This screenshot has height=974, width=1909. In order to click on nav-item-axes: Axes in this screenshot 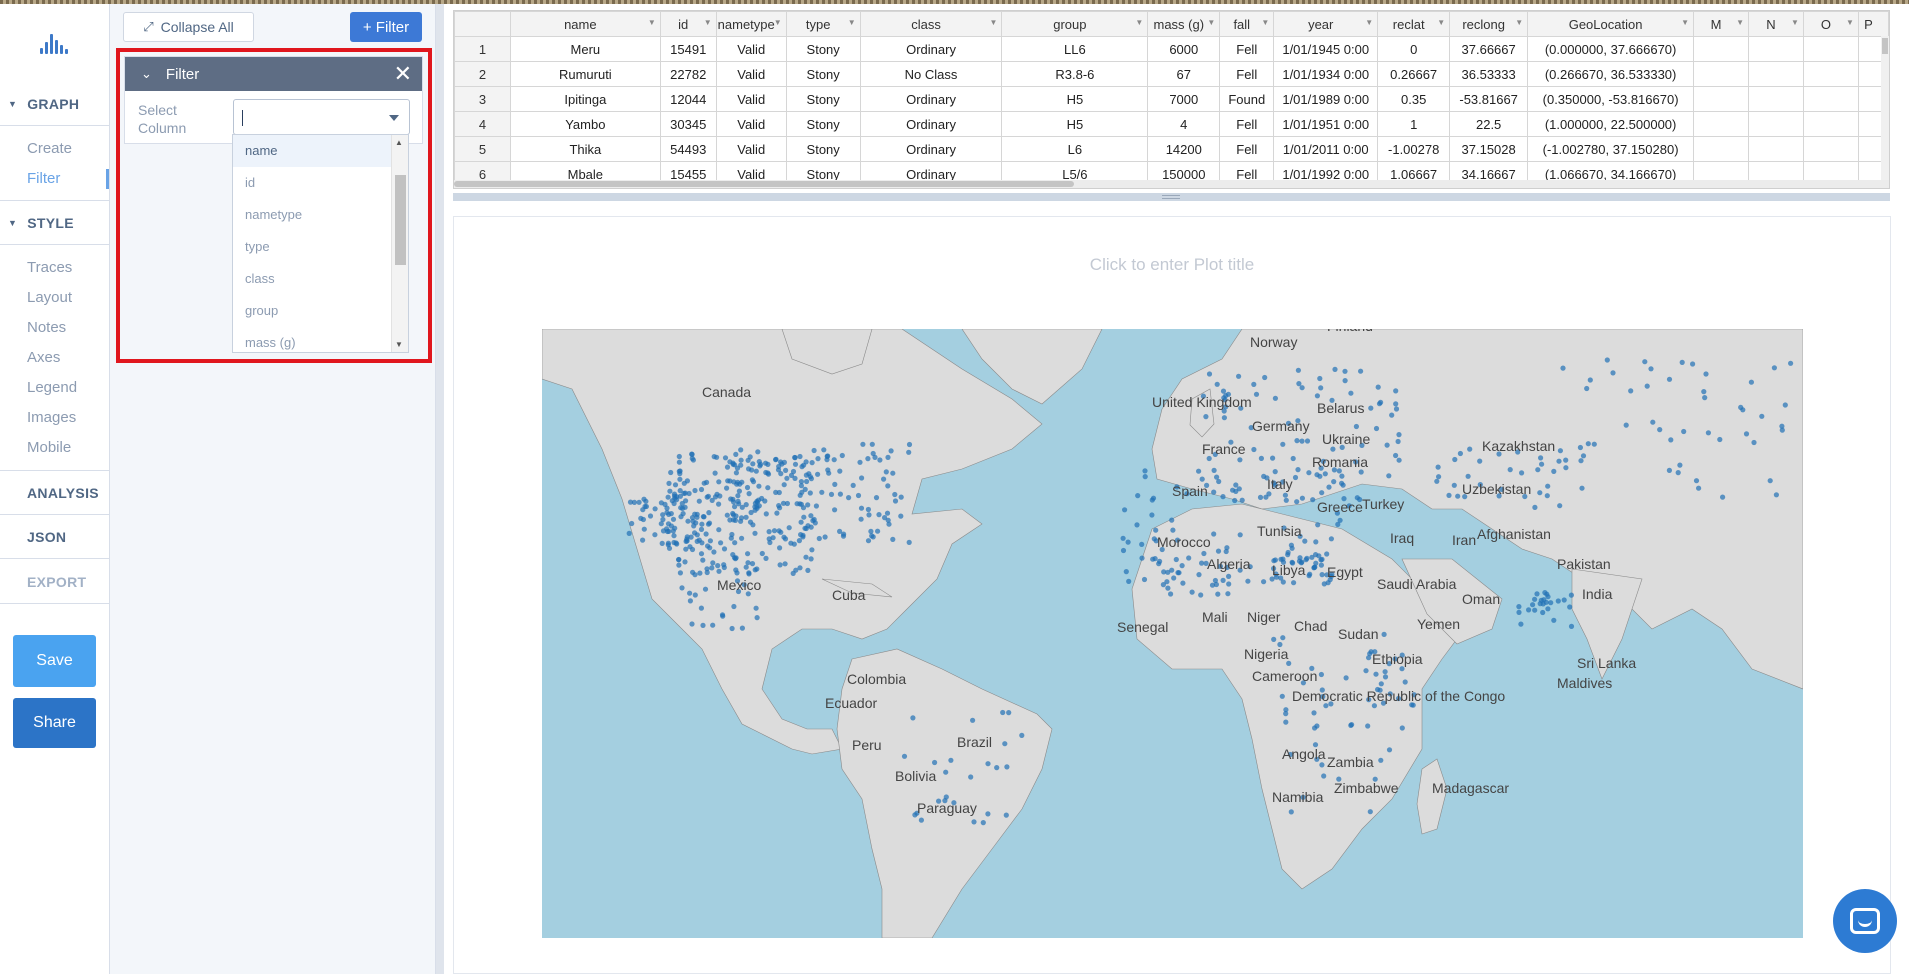, I will do `click(54, 358)`.